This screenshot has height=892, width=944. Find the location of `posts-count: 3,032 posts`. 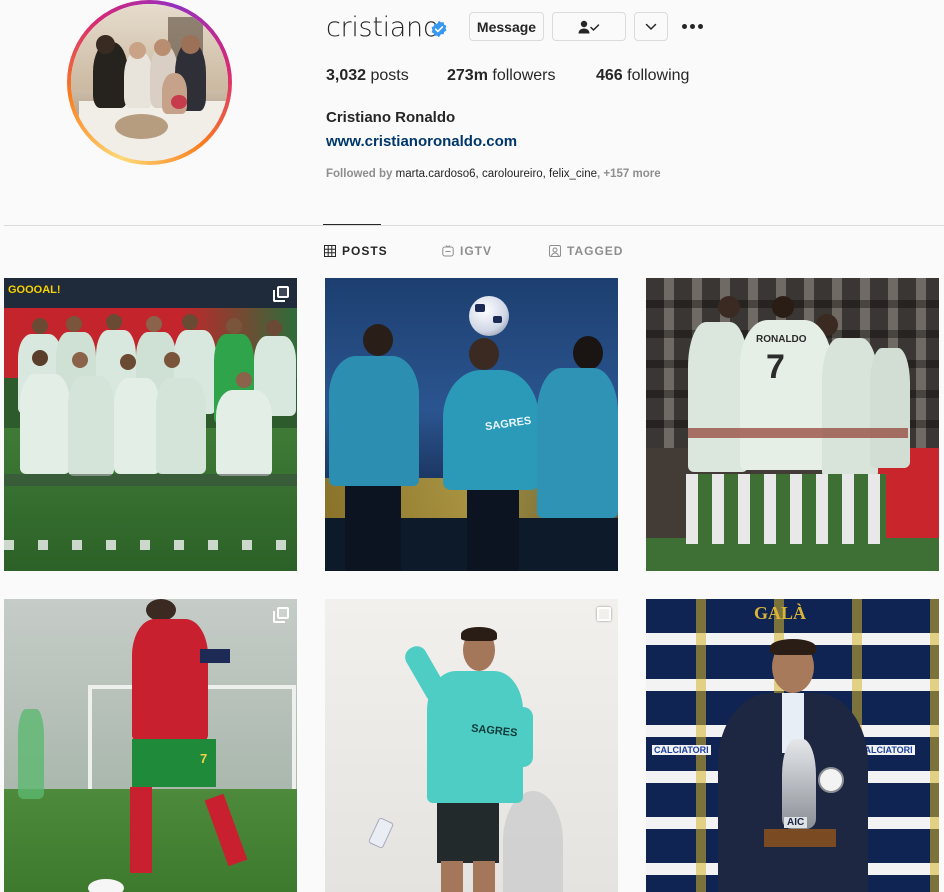

posts-count: 3,032 posts is located at coordinates (367, 76).